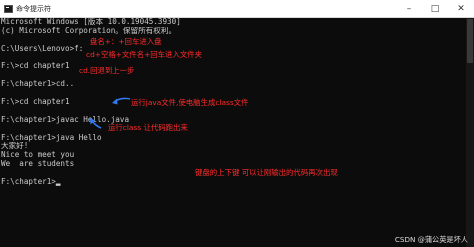 The height and width of the screenshot is (247, 474). What do you see at coordinates (28, 182) in the screenshot?
I see `console-line: F:\chapter1>` at bounding box center [28, 182].